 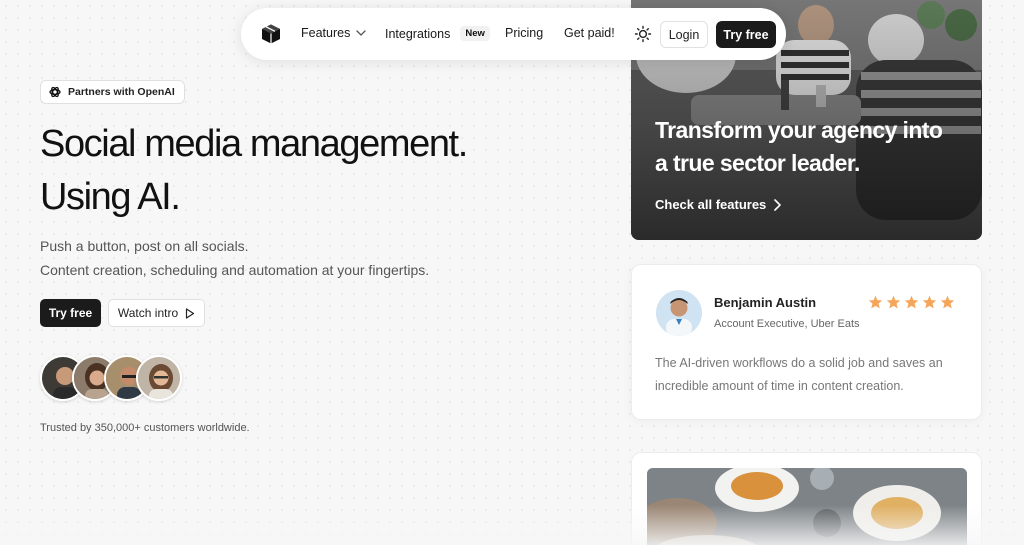 I want to click on nav-integrations: Integrations New, so click(x=437, y=33).